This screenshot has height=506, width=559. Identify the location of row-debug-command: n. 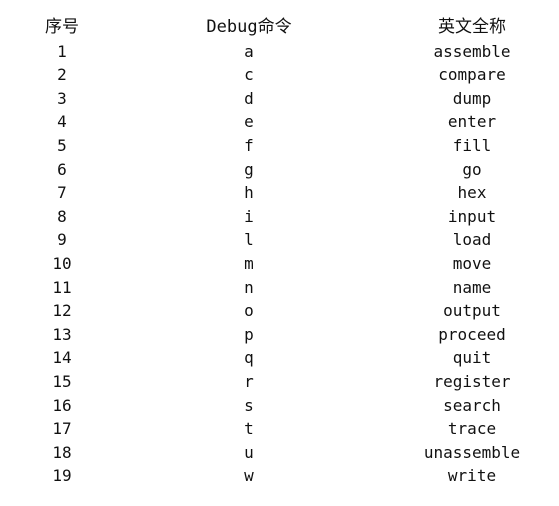
(249, 287).